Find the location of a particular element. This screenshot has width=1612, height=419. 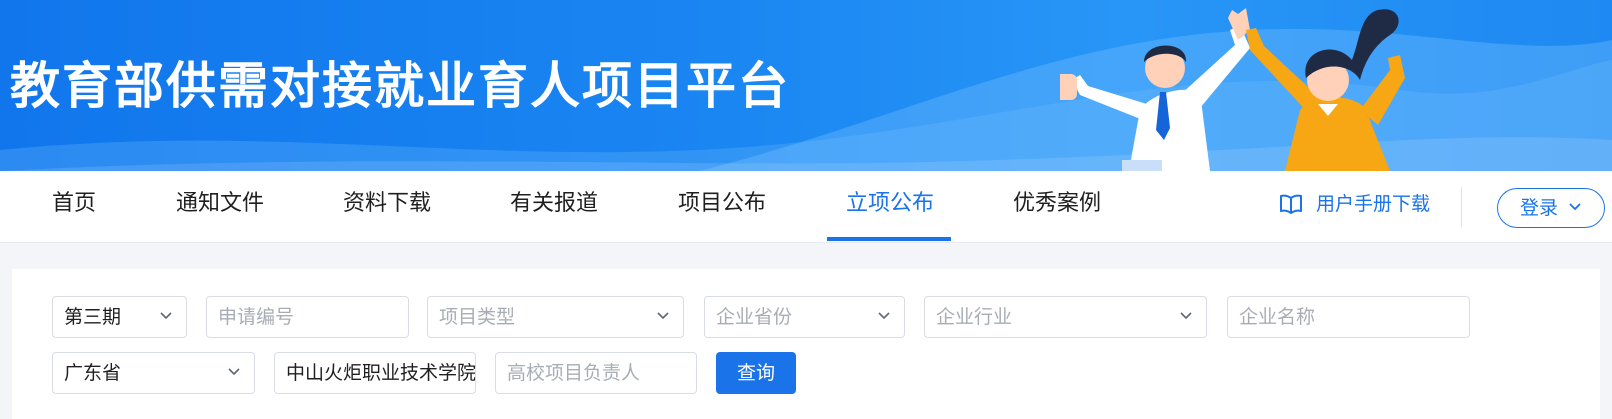

project-type-select: 项目类型 is located at coordinates (555, 317).